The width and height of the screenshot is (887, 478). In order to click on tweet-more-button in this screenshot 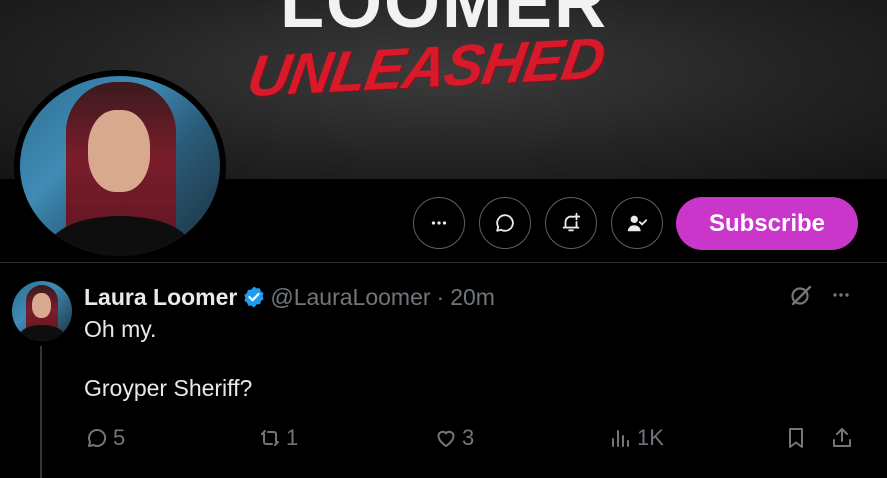, I will do `click(841, 295)`.